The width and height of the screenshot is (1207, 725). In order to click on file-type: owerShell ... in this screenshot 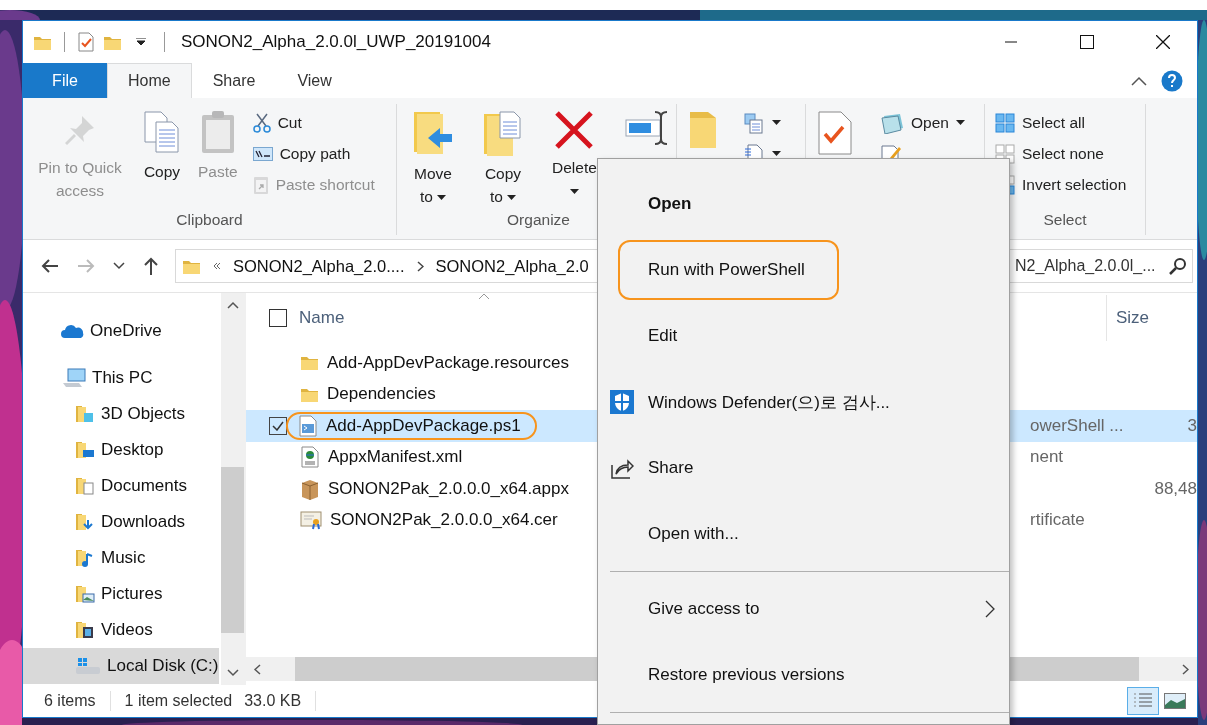, I will do `click(1076, 425)`.